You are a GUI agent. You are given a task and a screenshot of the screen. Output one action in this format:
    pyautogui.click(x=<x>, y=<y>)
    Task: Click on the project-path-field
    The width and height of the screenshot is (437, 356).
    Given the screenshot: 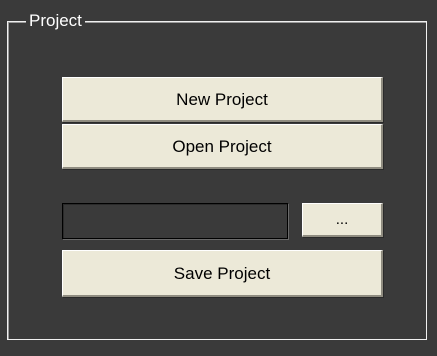 What is the action you would take?
    pyautogui.click(x=175, y=221)
    